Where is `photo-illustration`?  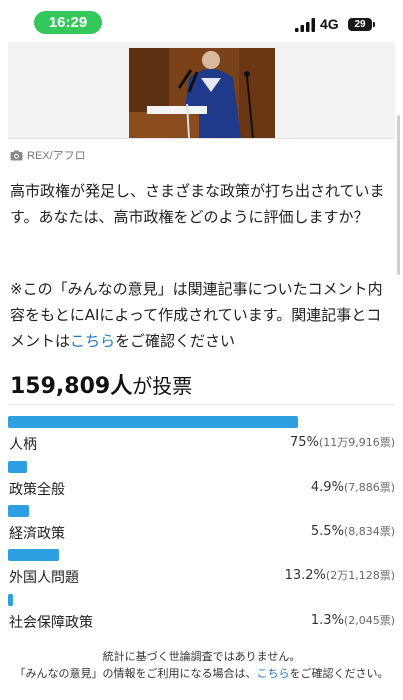 photo-illustration is located at coordinates (202, 93).